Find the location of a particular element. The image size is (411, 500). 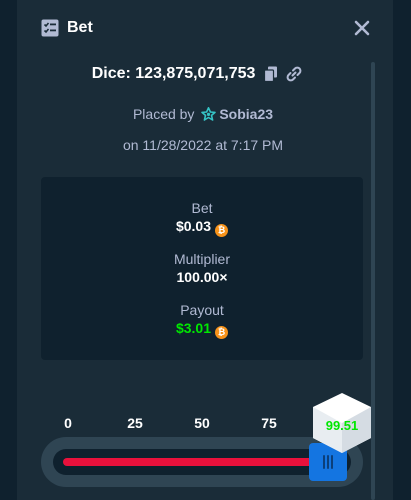

placed-by-row: Placed by Sobia23 is located at coordinates (203, 114).